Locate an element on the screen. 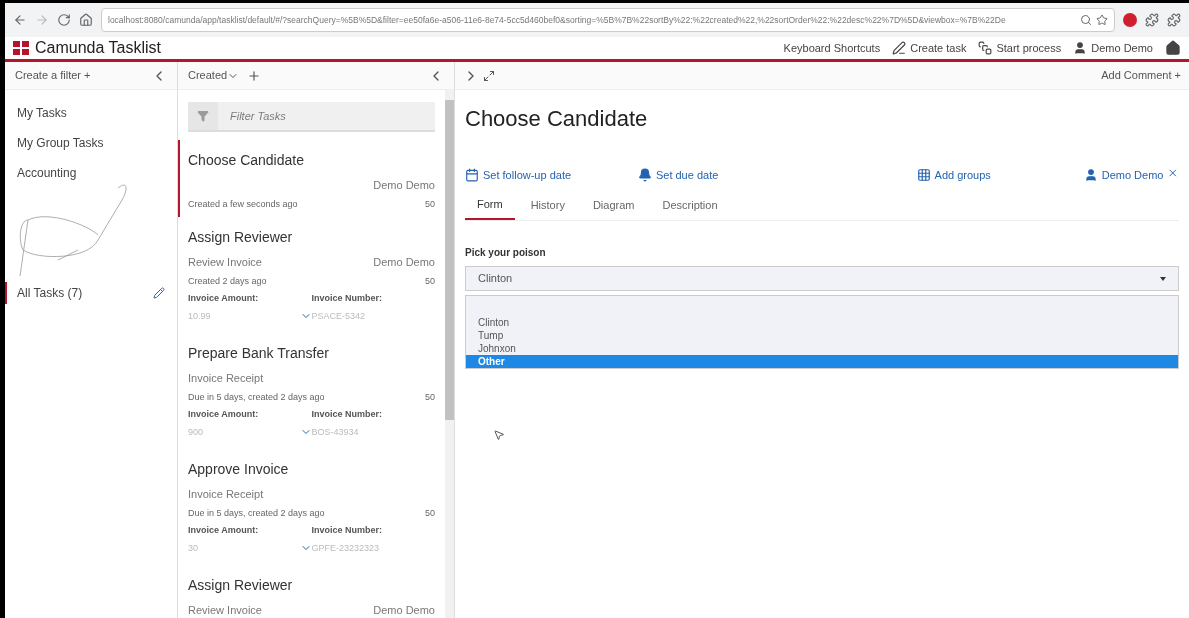 This screenshot has width=1189, height=618. filter-item: Accounting is located at coordinates (91, 173).